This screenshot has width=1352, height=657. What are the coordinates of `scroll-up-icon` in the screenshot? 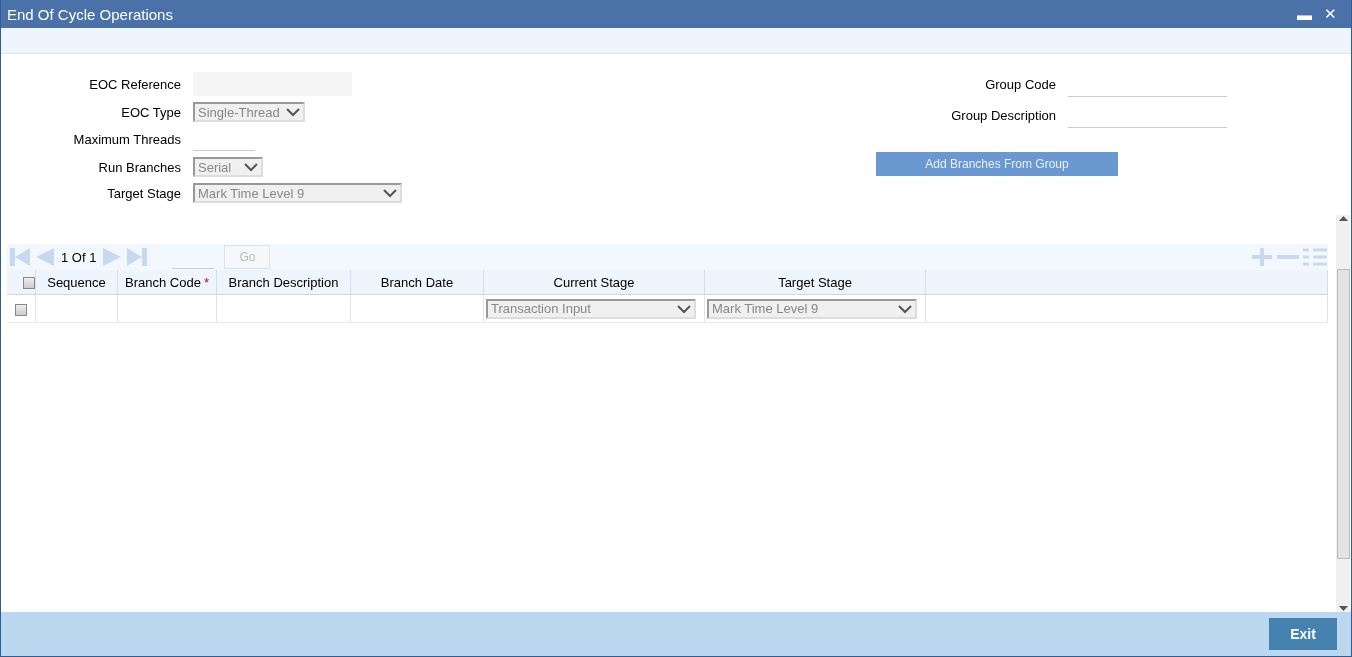 It's located at (1343, 218).